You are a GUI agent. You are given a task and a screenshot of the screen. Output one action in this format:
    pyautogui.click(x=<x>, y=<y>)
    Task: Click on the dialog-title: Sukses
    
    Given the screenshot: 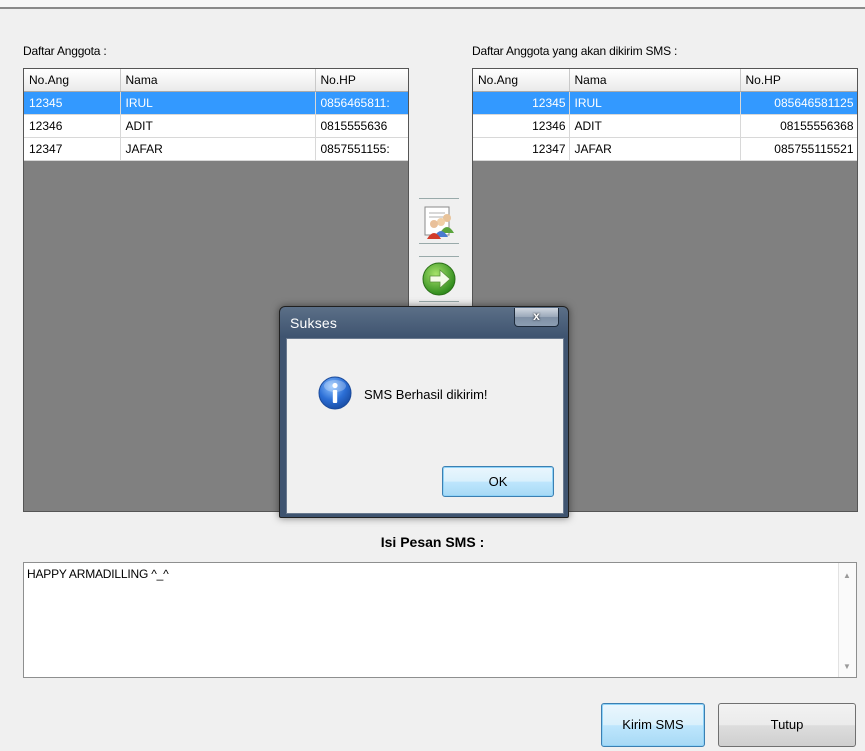 What is the action you would take?
    pyautogui.click(x=314, y=323)
    